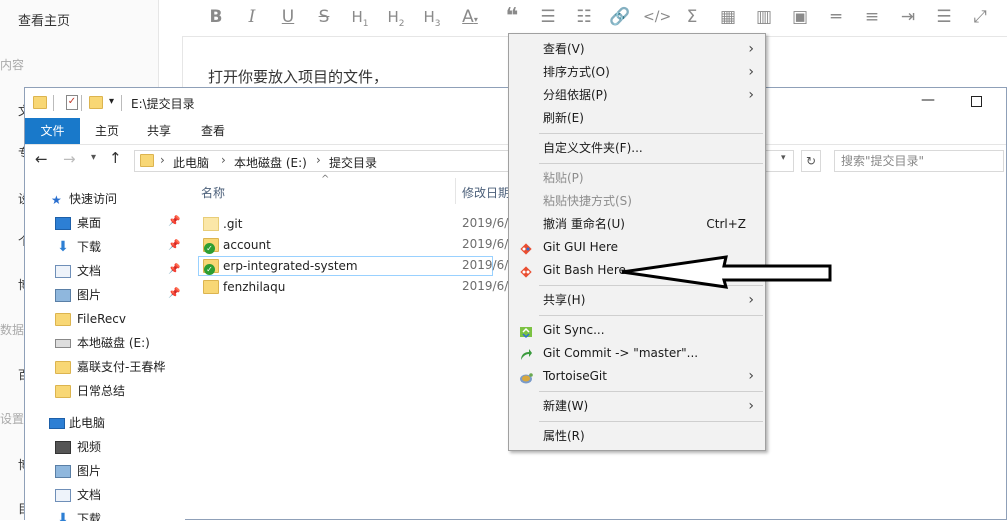  I want to click on properties-icon: ✓, so click(72, 102).